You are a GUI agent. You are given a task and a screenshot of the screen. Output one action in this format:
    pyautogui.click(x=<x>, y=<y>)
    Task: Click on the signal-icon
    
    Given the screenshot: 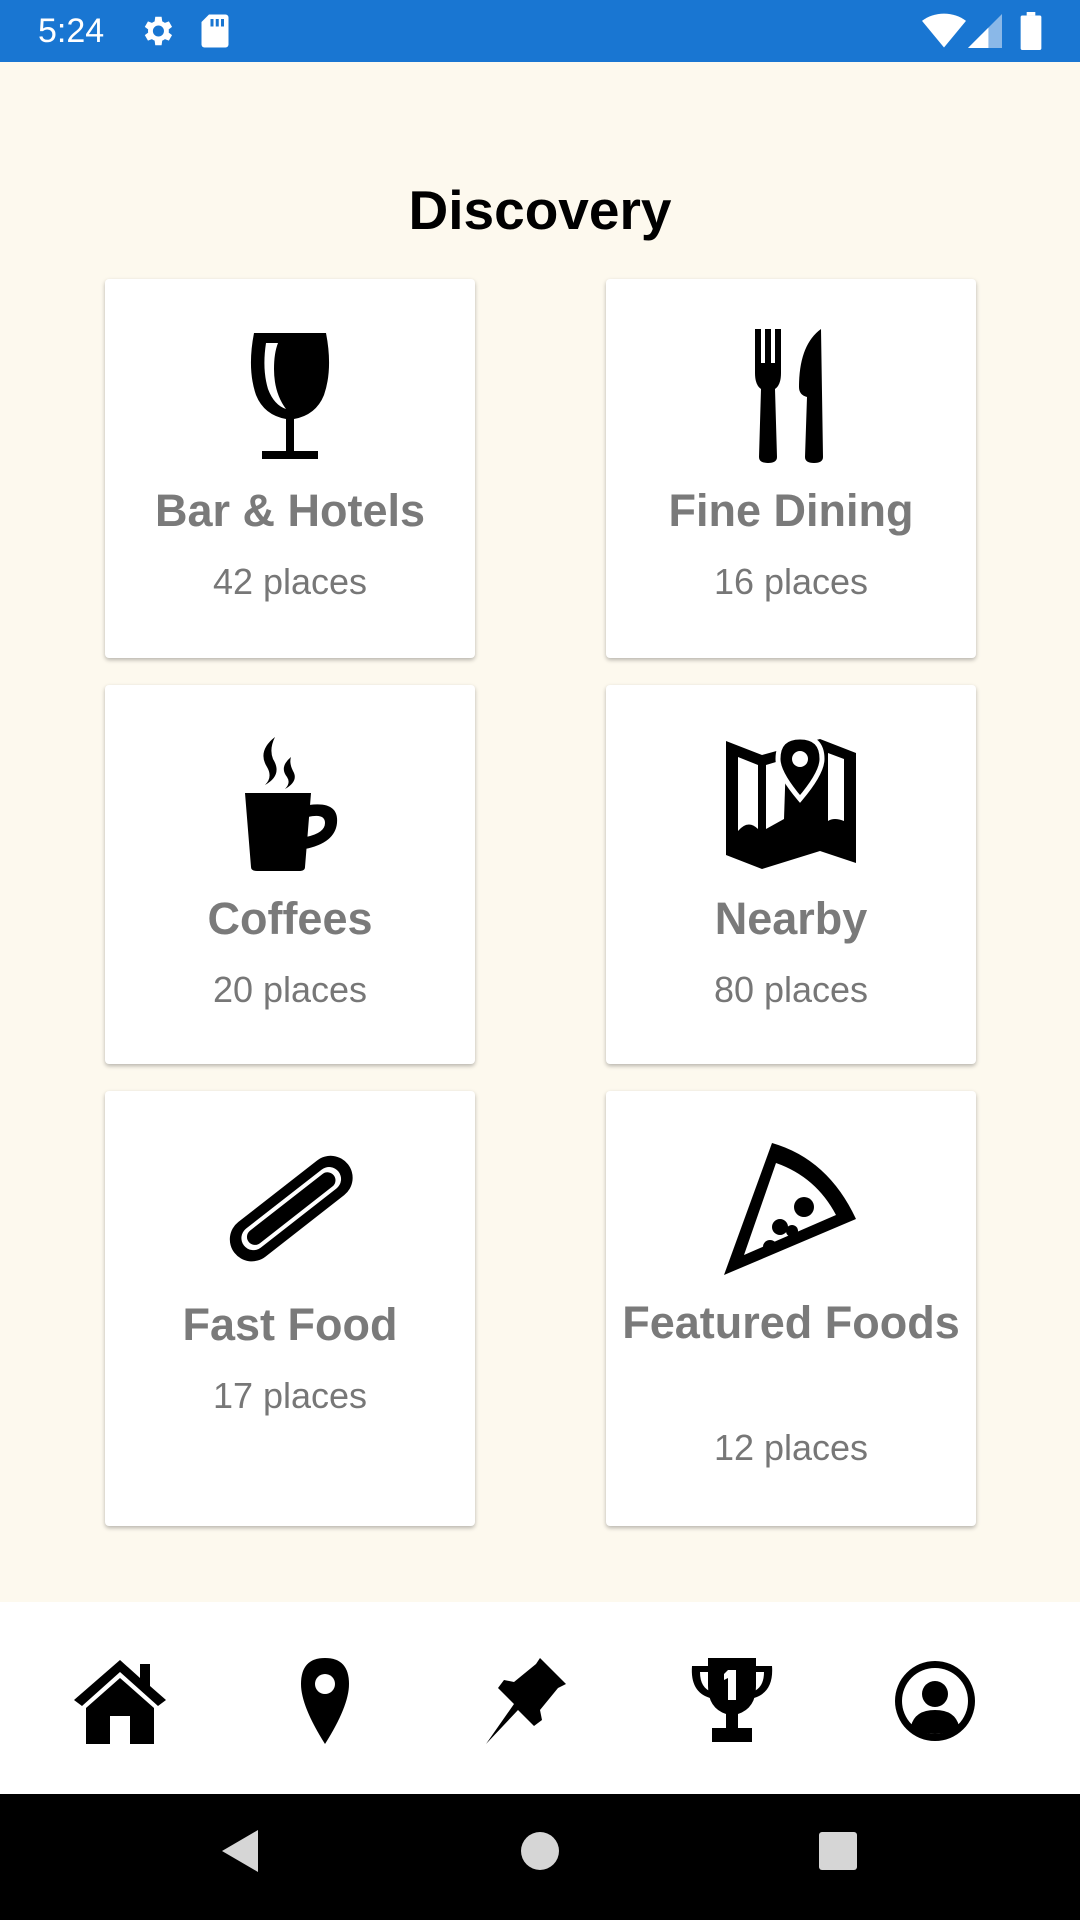 What is the action you would take?
    pyautogui.click(x=985, y=31)
    